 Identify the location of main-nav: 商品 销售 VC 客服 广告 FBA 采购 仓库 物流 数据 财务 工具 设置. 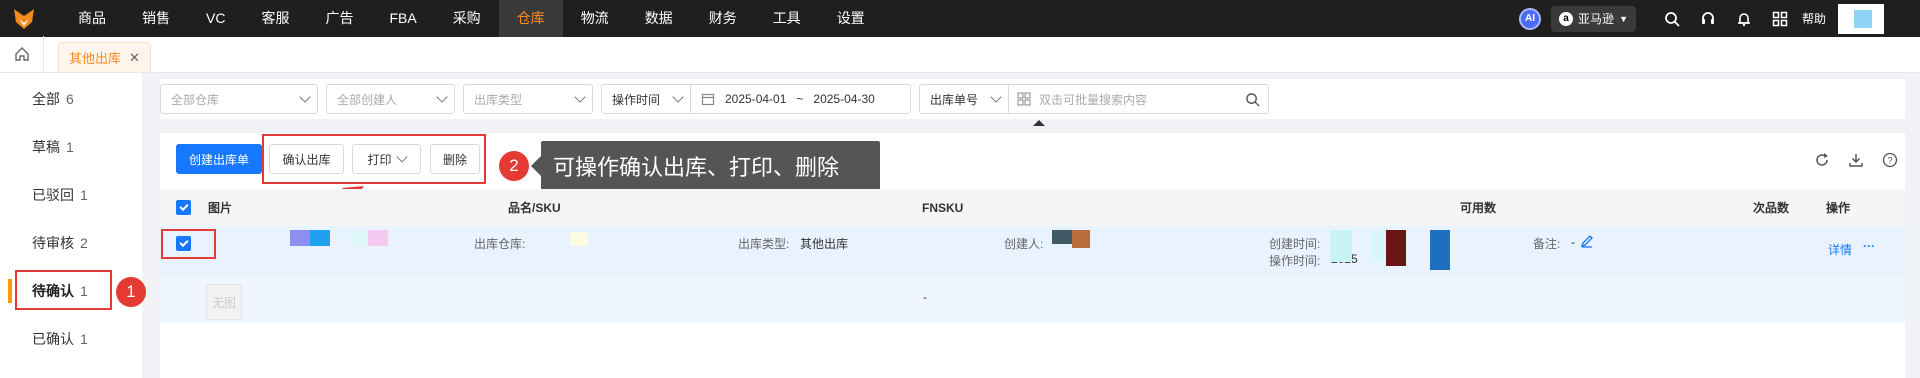
(471, 18).